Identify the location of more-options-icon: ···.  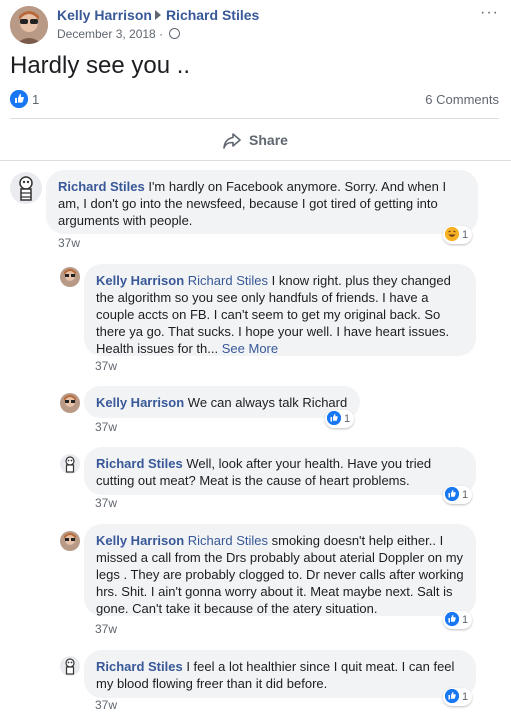
(489, 13).